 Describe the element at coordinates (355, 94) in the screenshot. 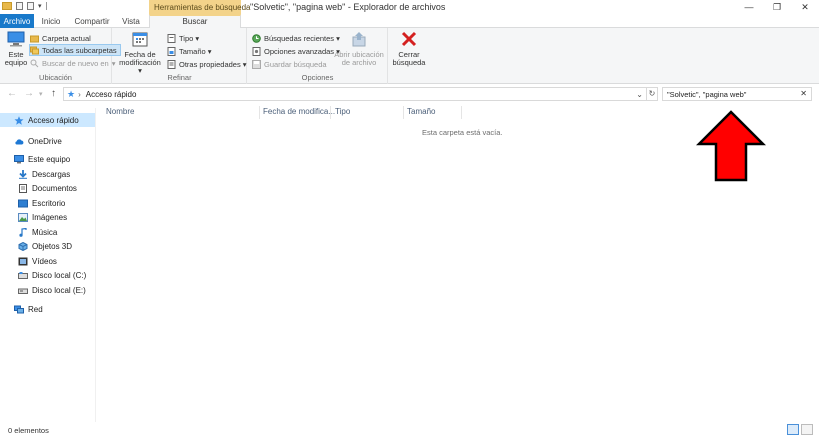

I see `address-box: ★ › Acceso rápido ⌄` at that location.